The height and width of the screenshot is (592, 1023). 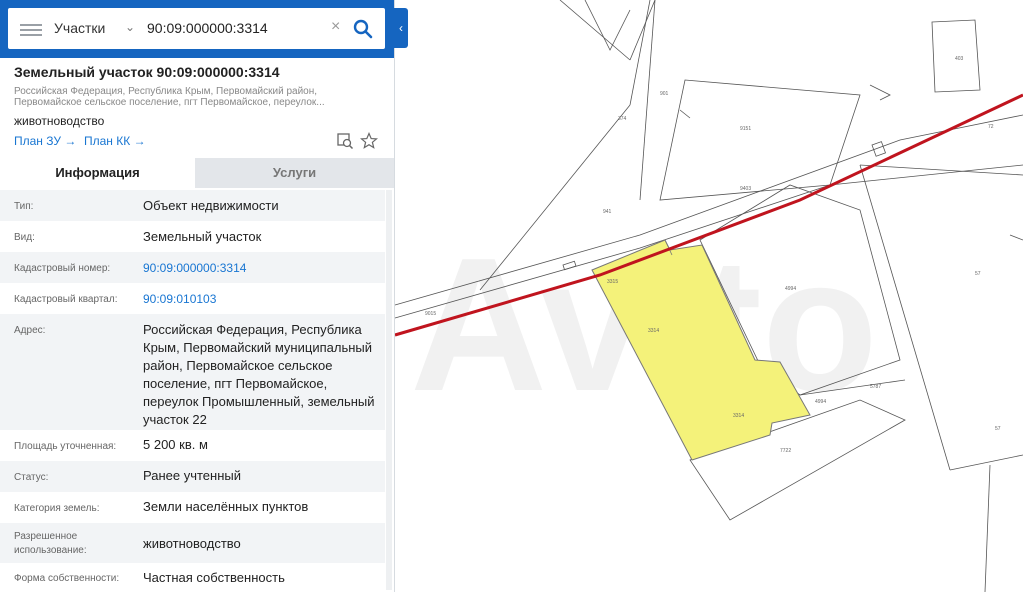 What do you see at coordinates (97, 173) in the screenshot?
I see `tab-information: Информация` at bounding box center [97, 173].